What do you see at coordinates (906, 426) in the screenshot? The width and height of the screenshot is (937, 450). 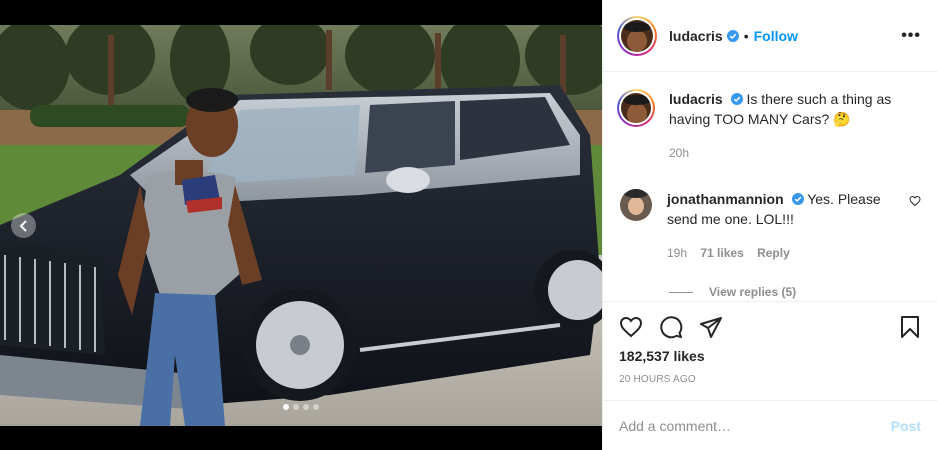 I see `post-comment-button: Post` at bounding box center [906, 426].